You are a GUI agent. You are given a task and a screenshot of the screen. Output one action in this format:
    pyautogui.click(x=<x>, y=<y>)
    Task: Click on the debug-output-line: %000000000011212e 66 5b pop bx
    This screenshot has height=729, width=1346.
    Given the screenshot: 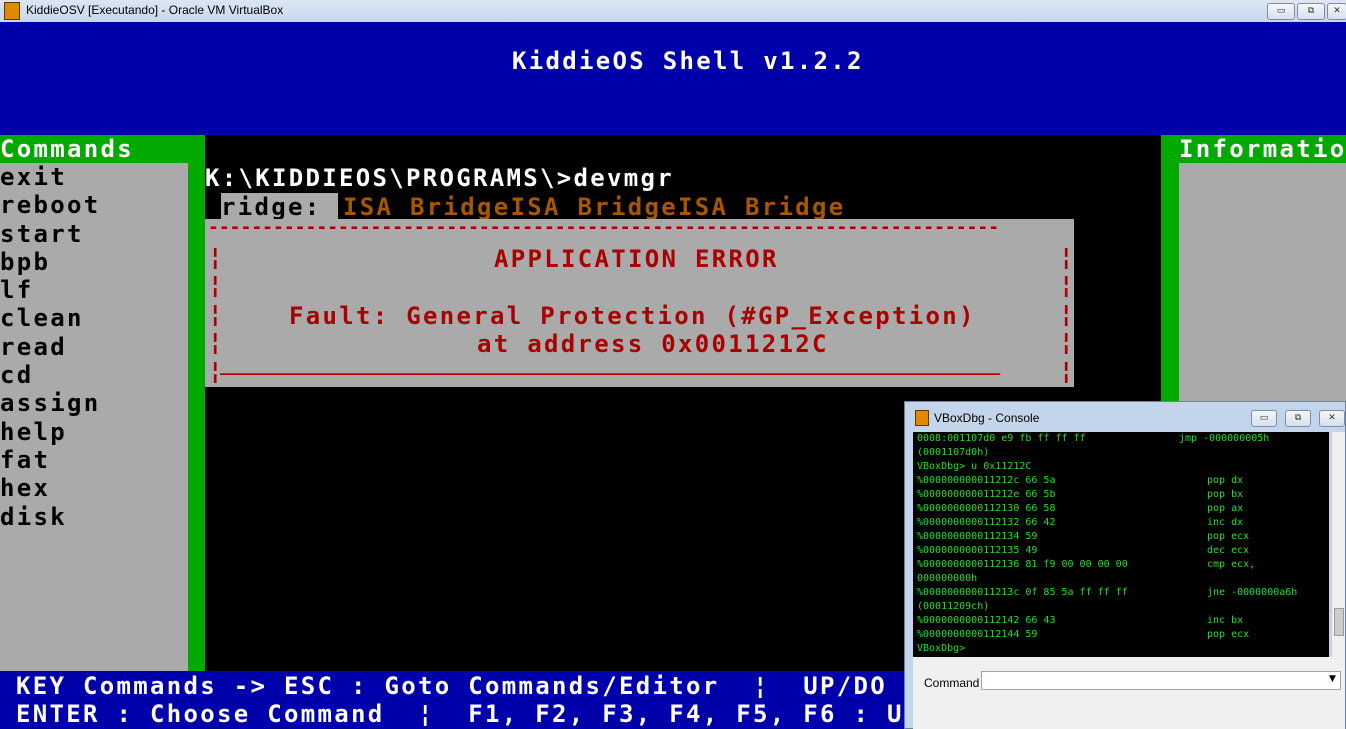 What is the action you would take?
    pyautogui.click(x=1121, y=495)
    